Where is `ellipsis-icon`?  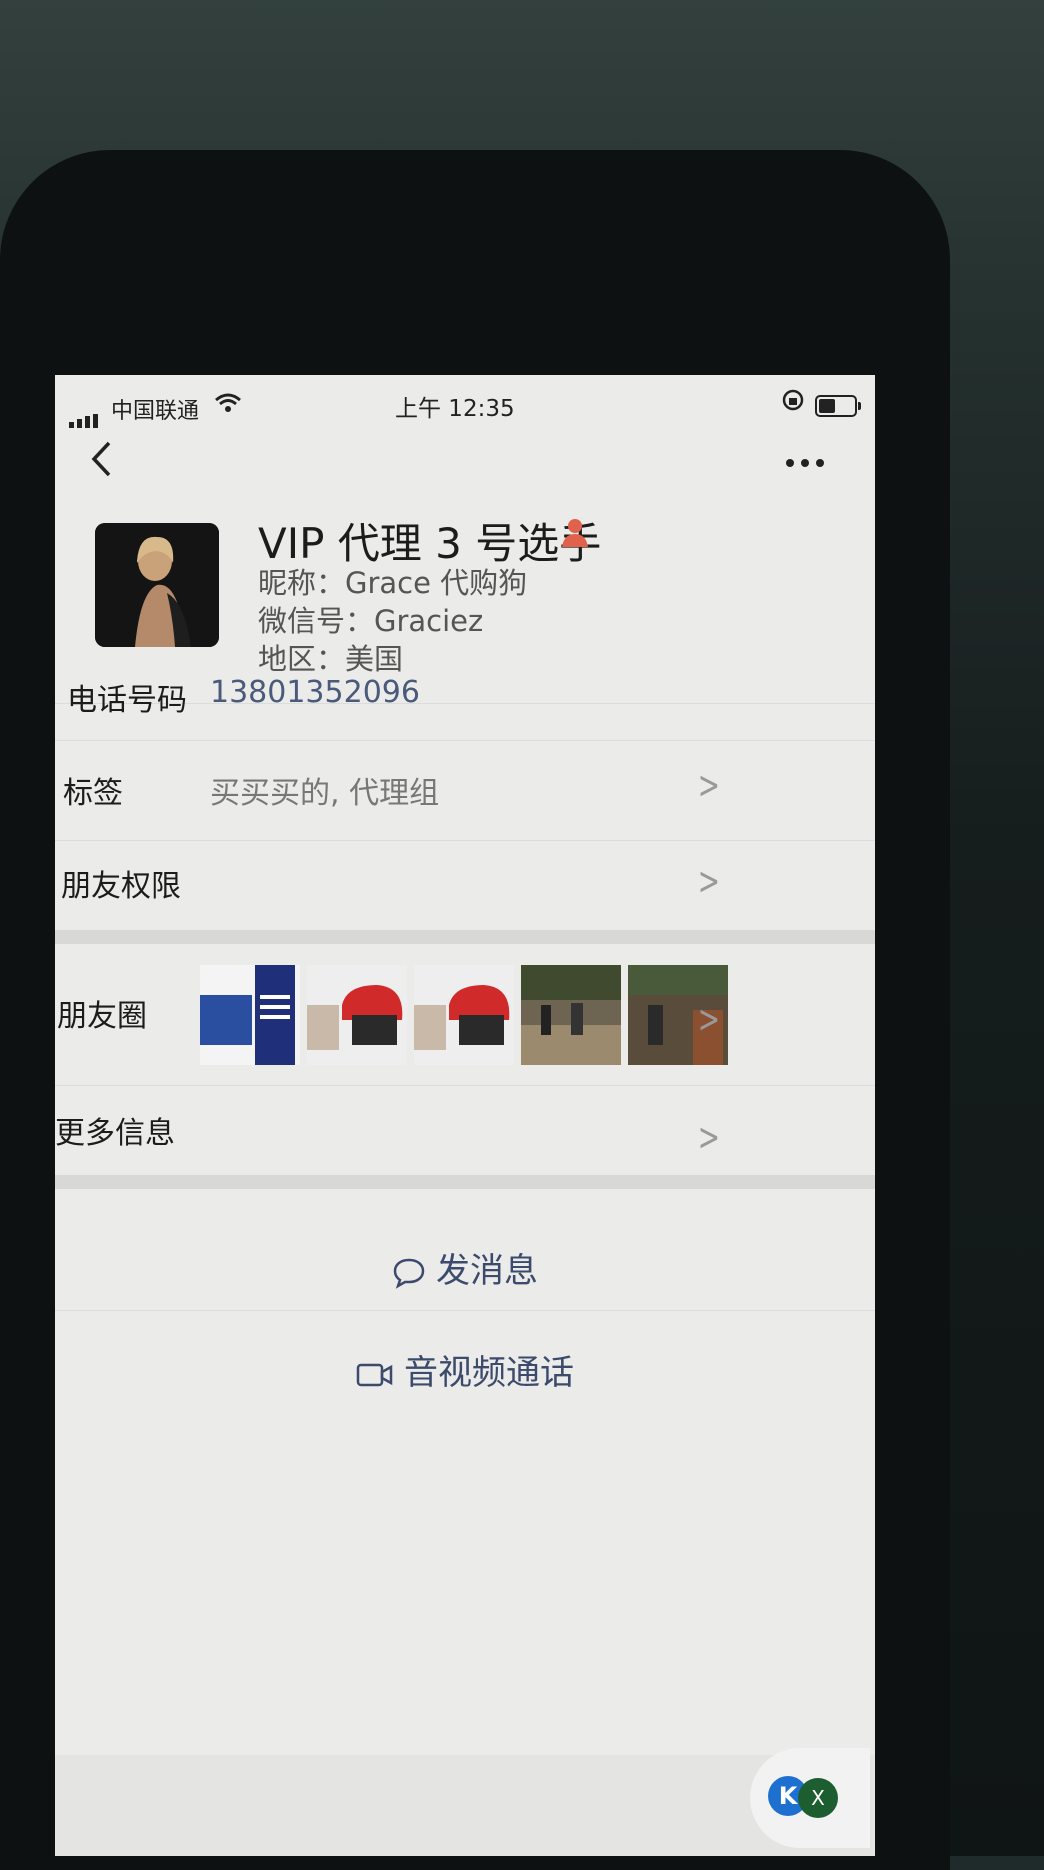 ellipsis-icon is located at coordinates (805, 463).